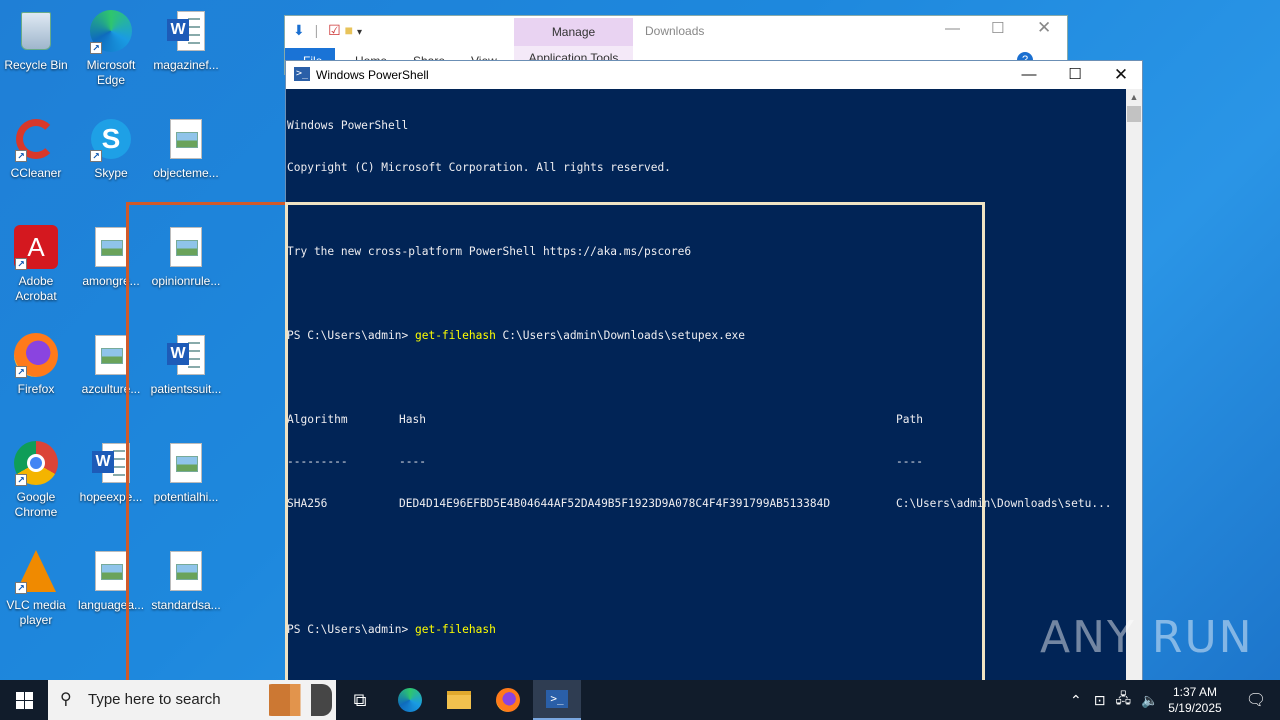 Image resolution: width=1280 pixels, height=720 pixels. Describe the element at coordinates (348, 125) in the screenshot. I see `console-line: Windows PowerShell` at that location.